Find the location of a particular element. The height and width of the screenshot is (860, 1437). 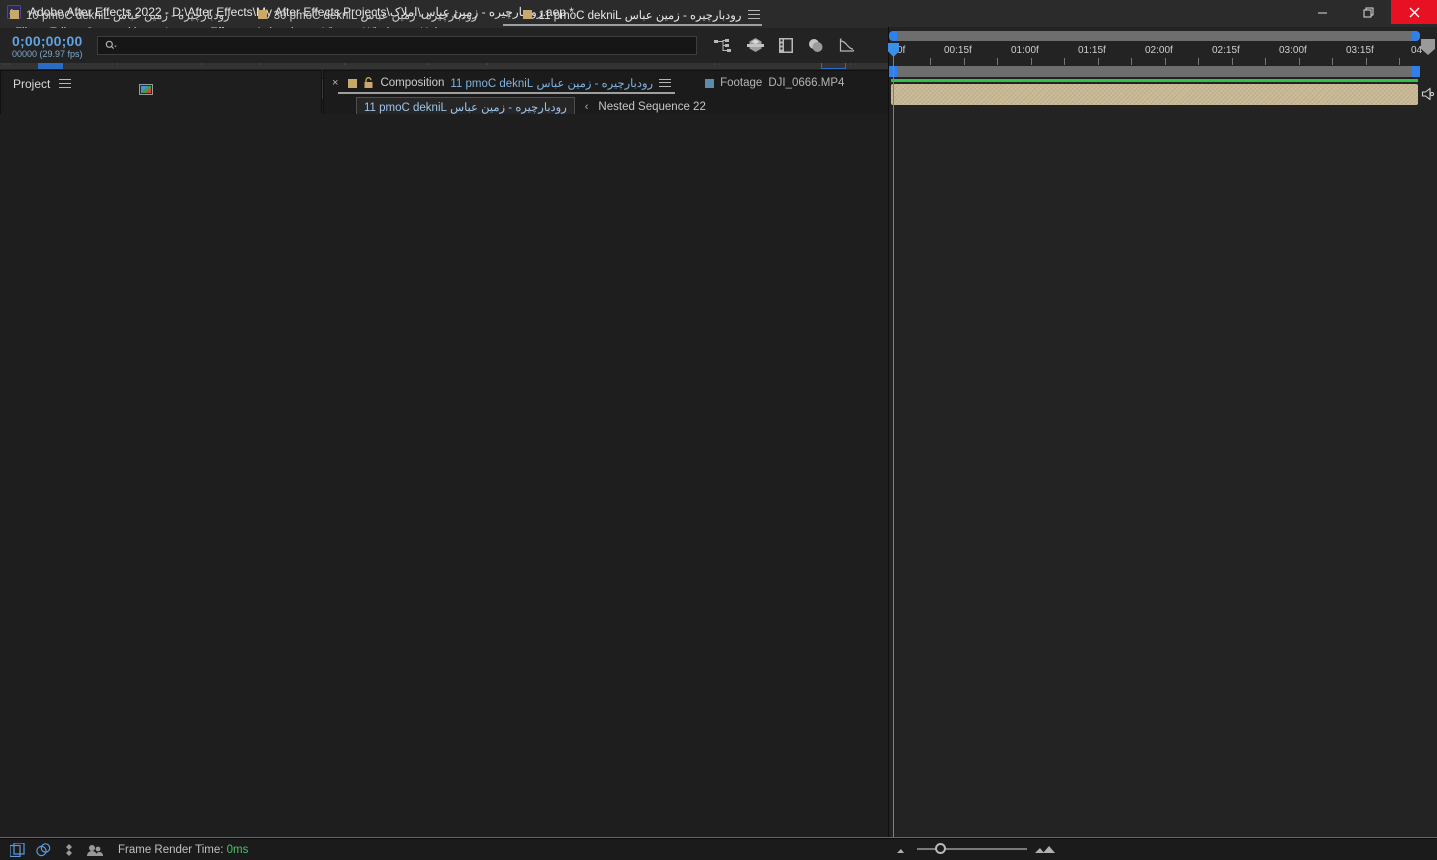

ruler-tick: 02:00f is located at coordinates (1159, 50).